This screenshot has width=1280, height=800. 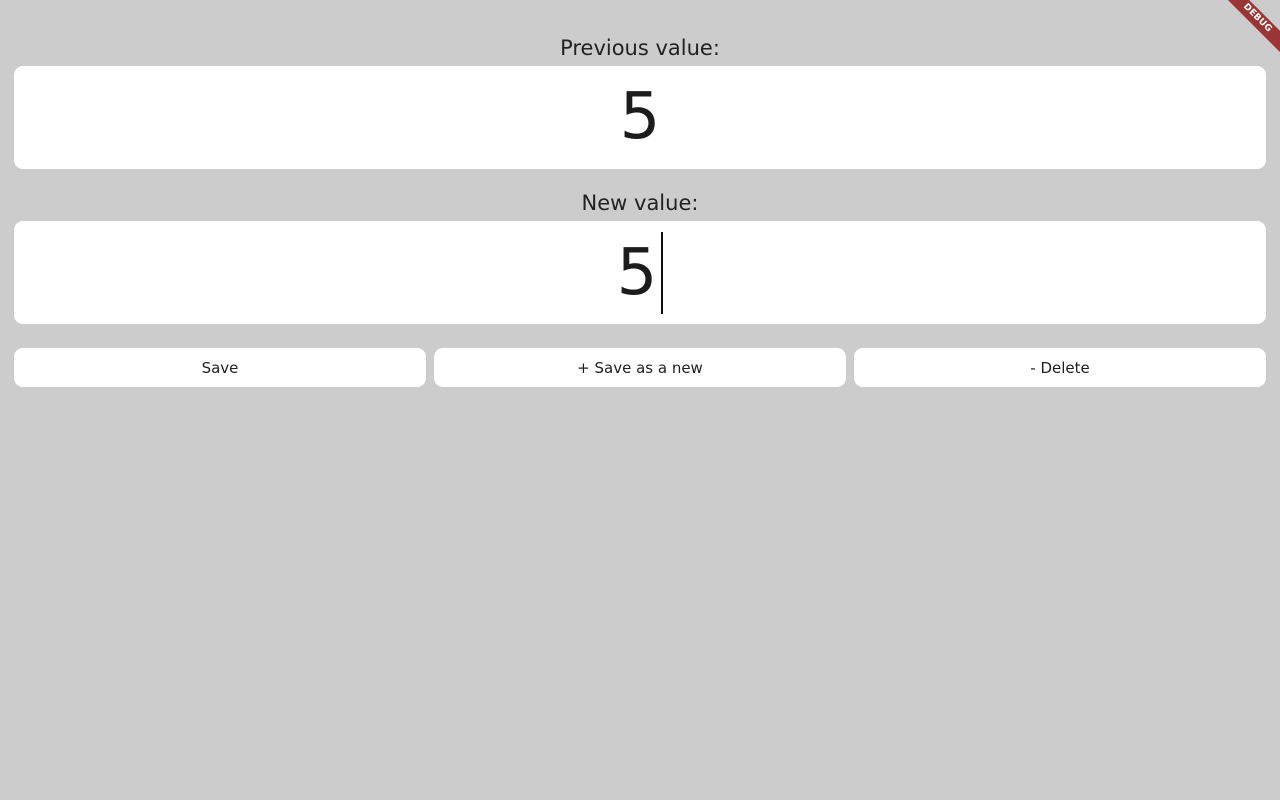 I want to click on new-value-text: 5, so click(x=637, y=272).